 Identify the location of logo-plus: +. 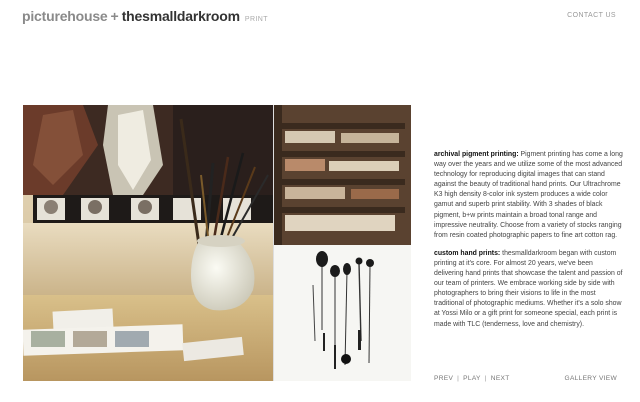
(114, 16).